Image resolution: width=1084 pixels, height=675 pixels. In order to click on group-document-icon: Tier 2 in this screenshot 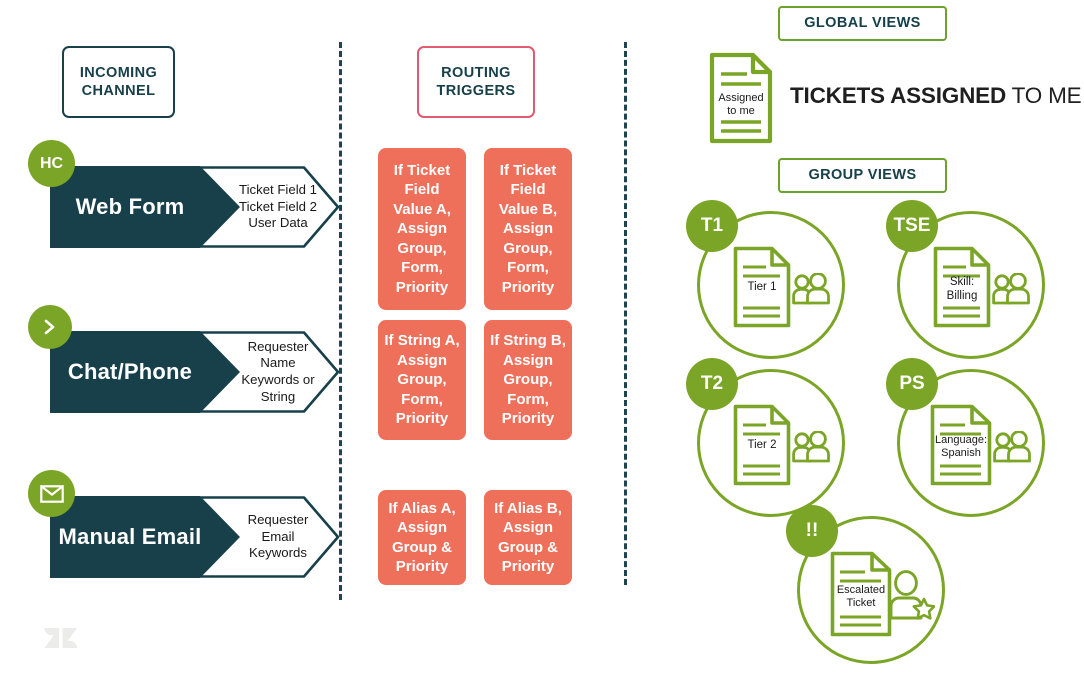, I will do `click(762, 445)`.